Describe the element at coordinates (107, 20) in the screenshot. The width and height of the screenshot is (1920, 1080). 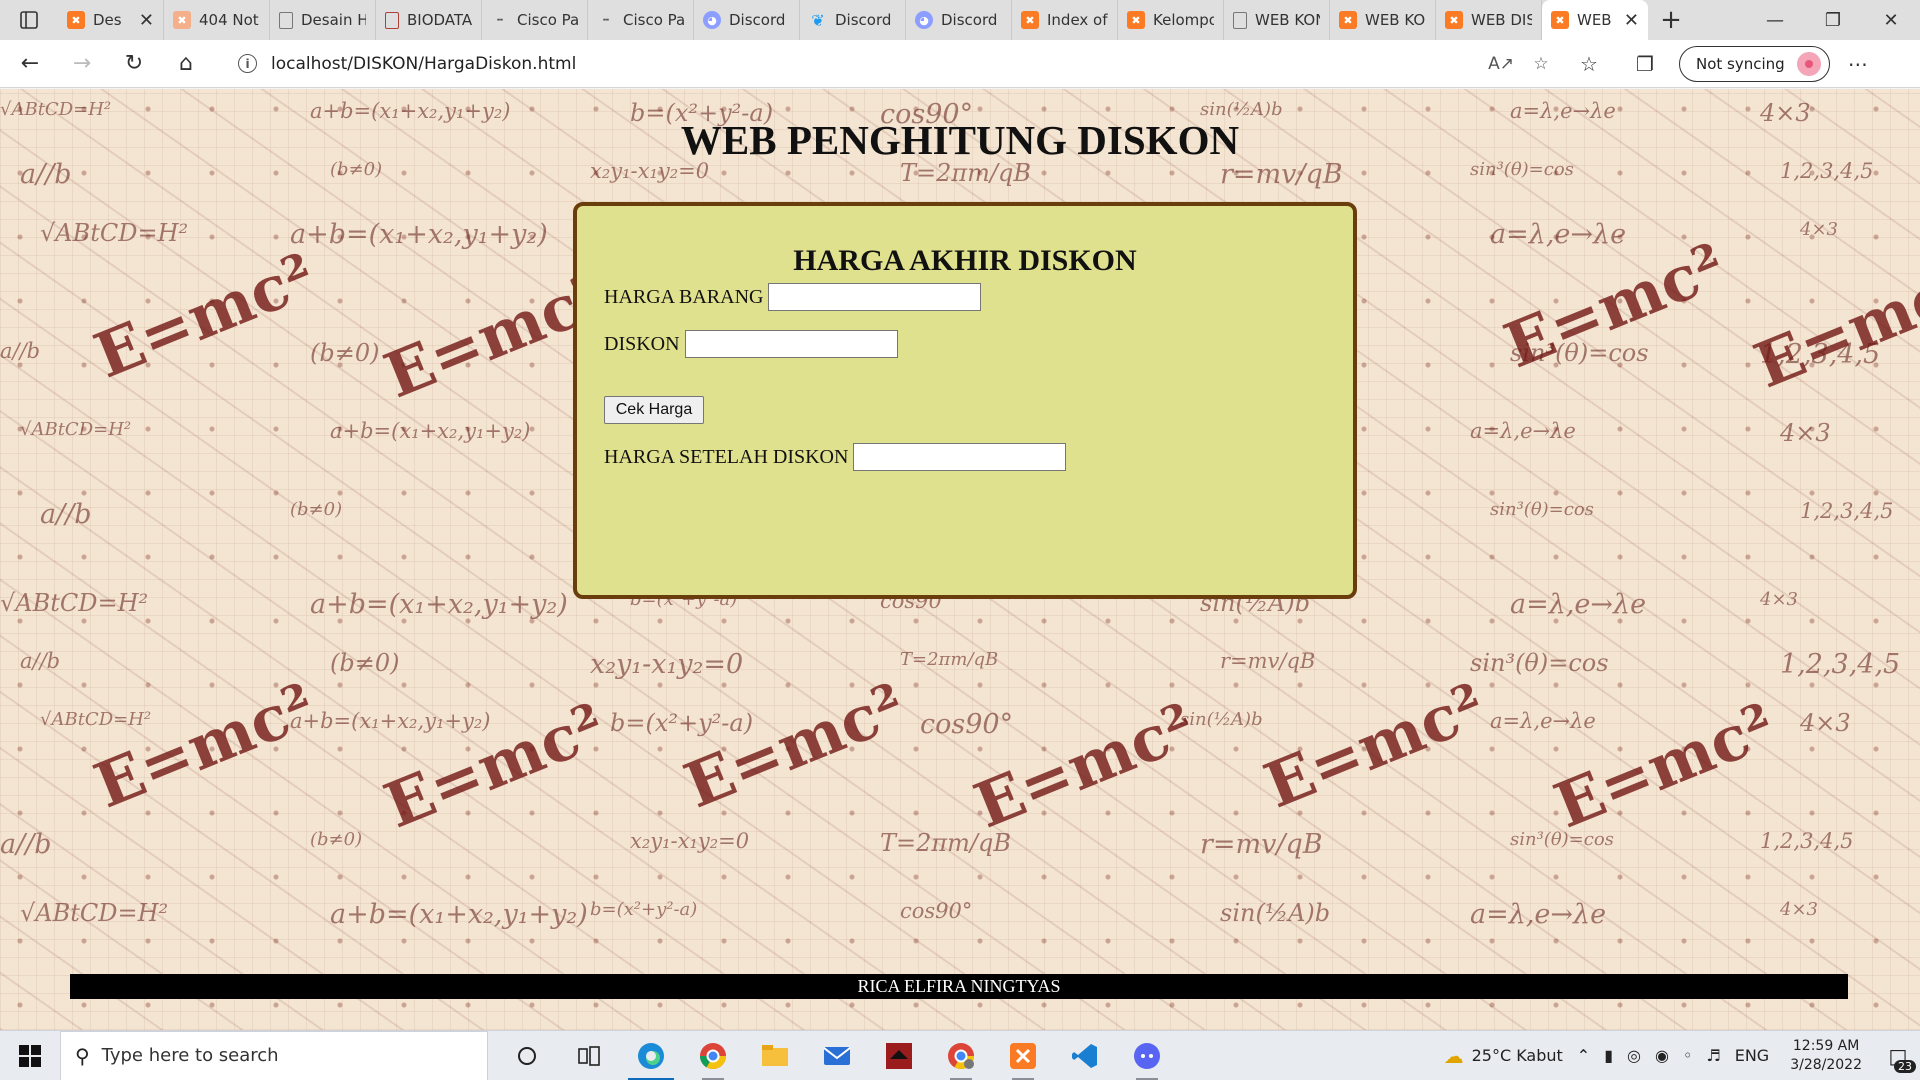
I see `tab-title: Des` at that location.